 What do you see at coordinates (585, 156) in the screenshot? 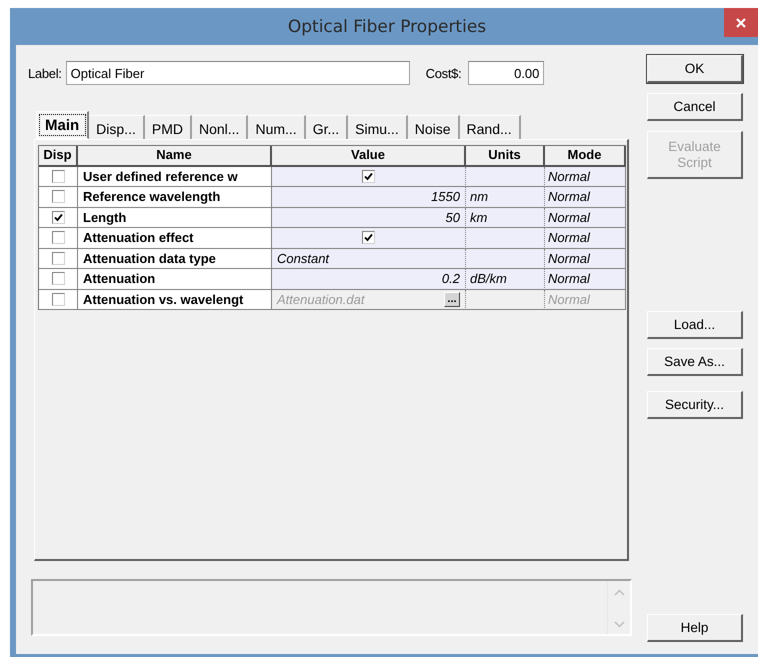
I see `column-header: Mode` at bounding box center [585, 156].